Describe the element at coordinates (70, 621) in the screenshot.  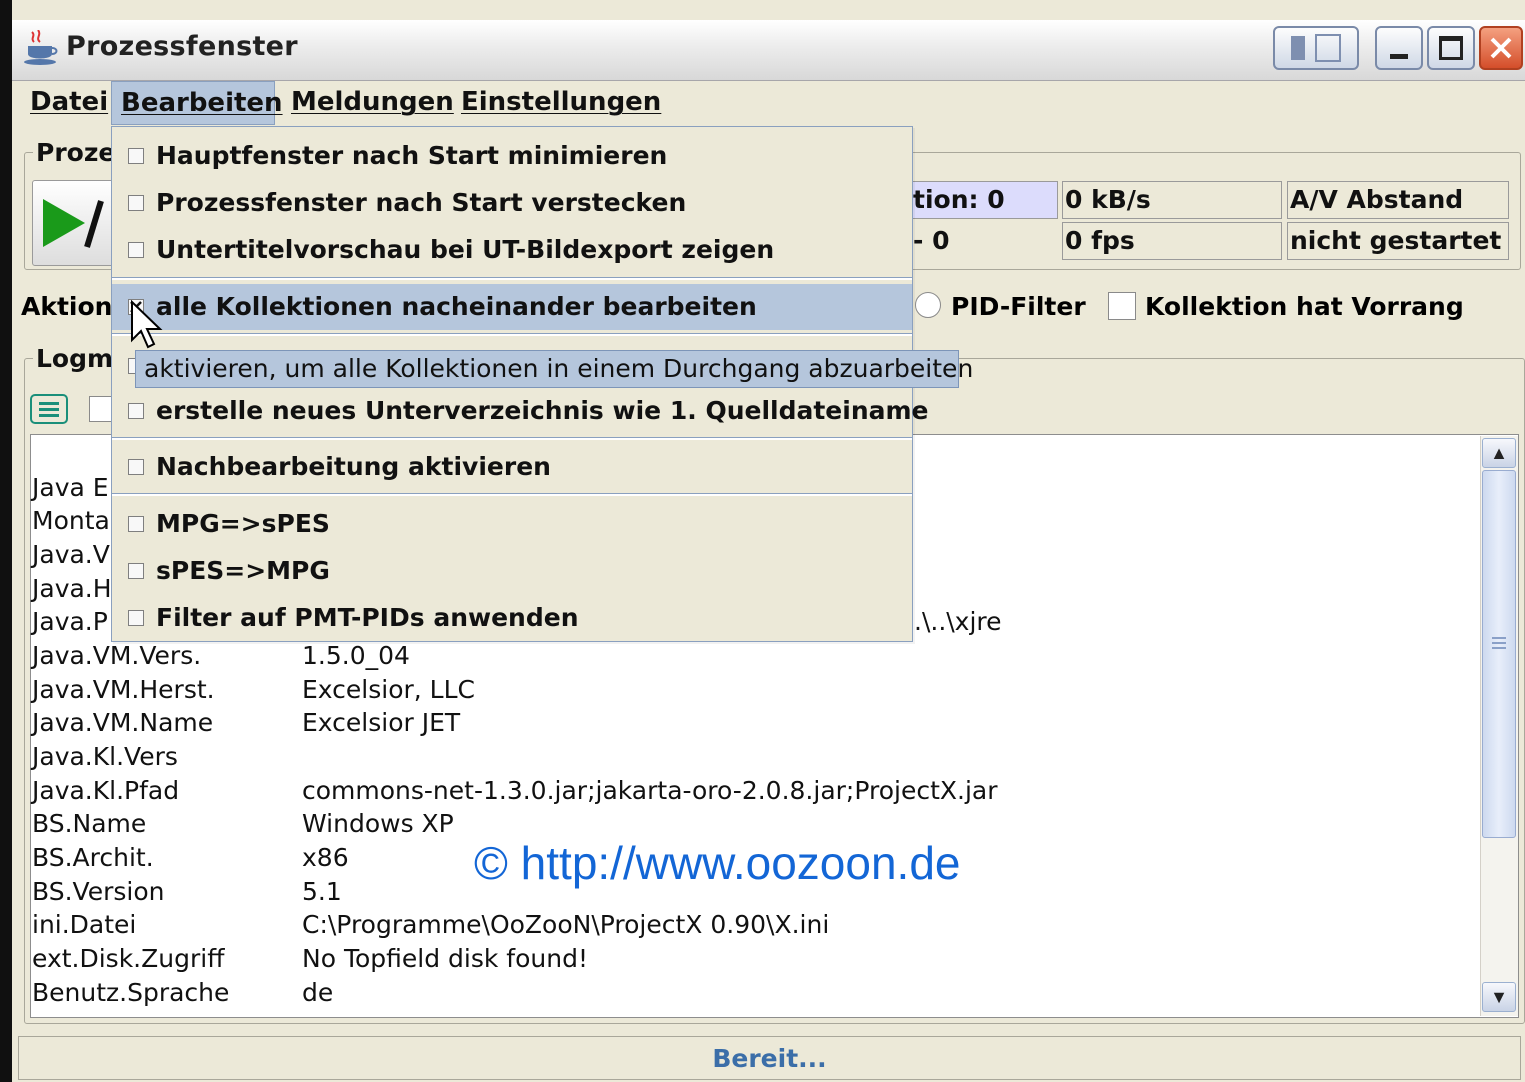
I see `log-key: Java.P` at that location.